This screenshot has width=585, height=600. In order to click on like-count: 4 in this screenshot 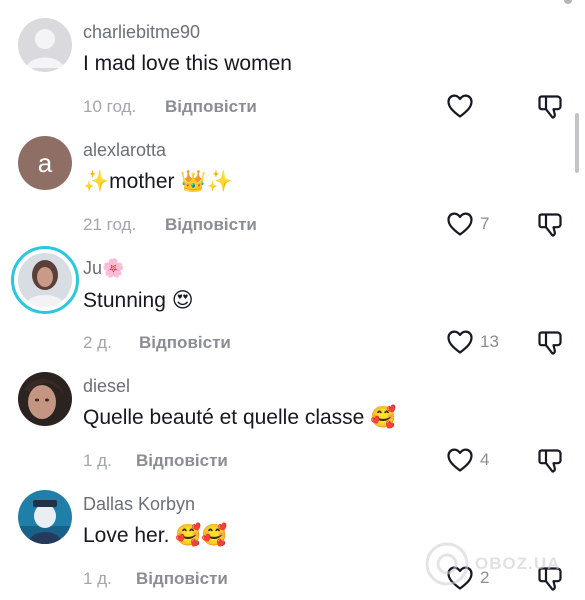, I will do `click(485, 459)`.